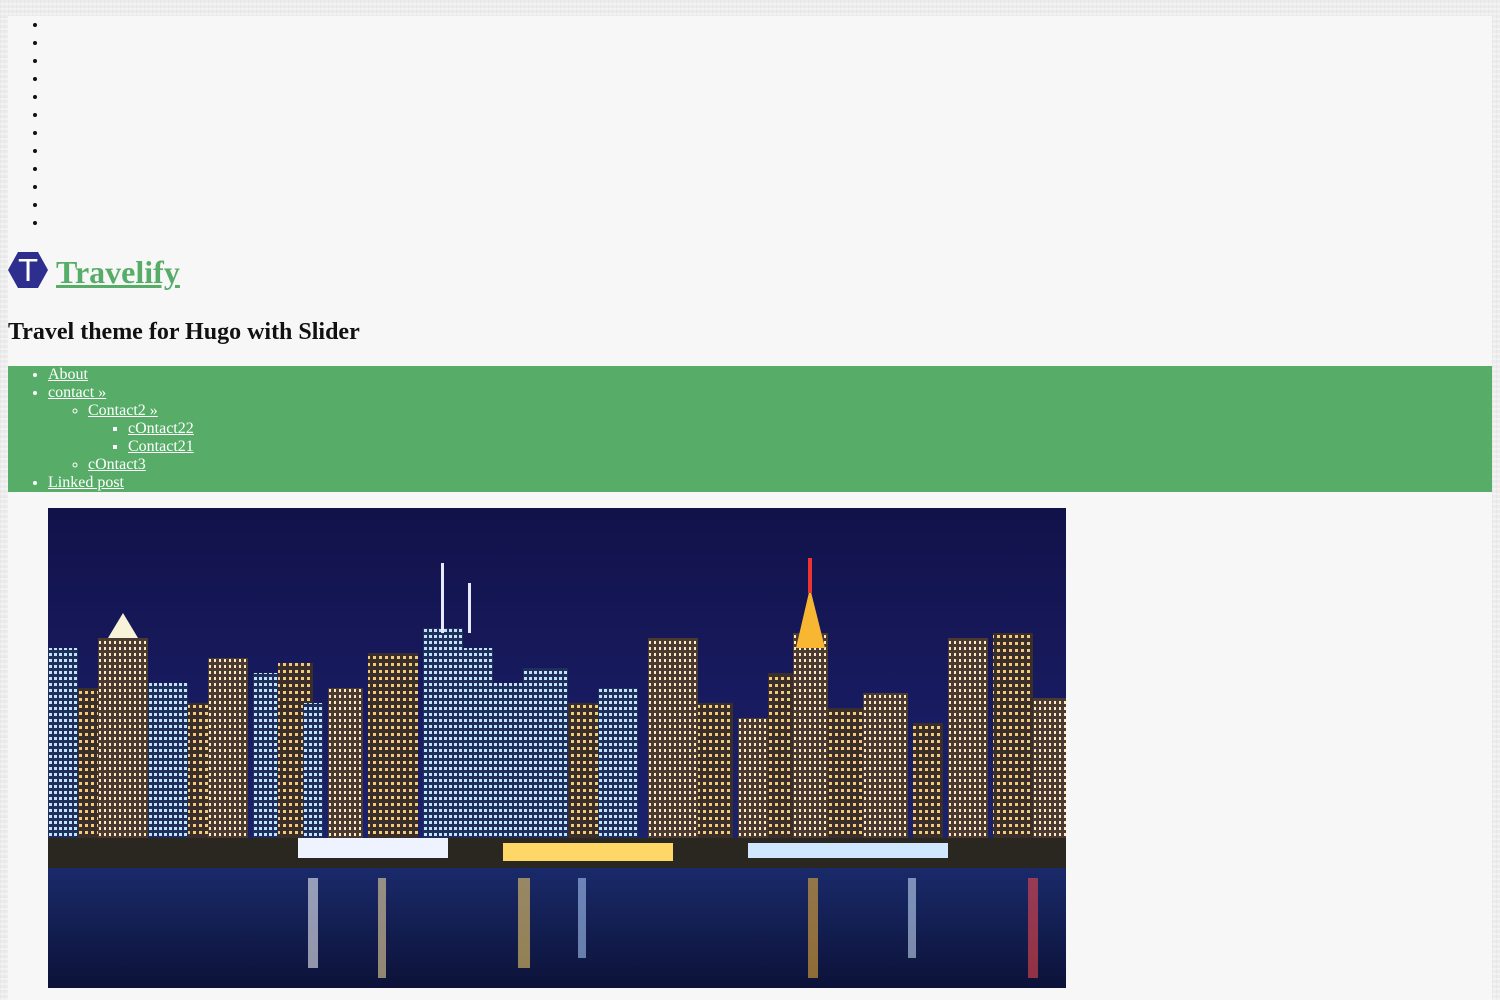 Image resolution: width=1500 pixels, height=1000 pixels. Describe the element at coordinates (770, 375) in the screenshot. I see `nav-item-about: About` at that location.